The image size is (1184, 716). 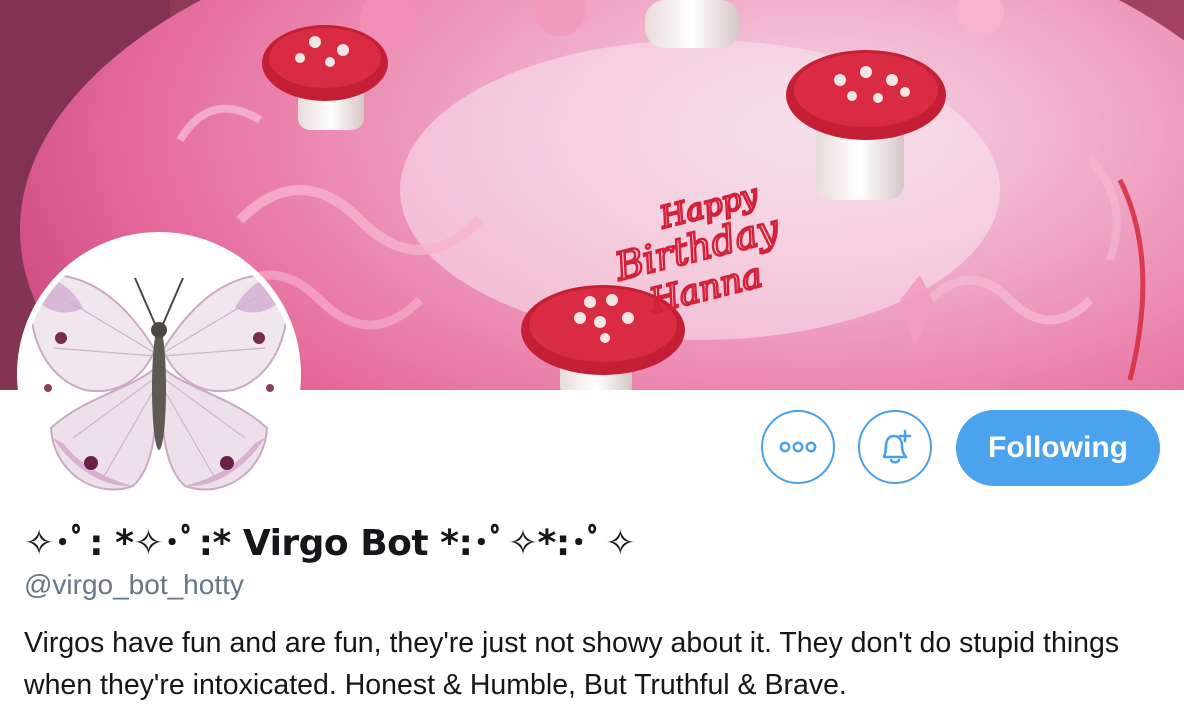 What do you see at coordinates (134, 585) in the screenshot?
I see `profile-handle: @virgo_bot_hotty` at bounding box center [134, 585].